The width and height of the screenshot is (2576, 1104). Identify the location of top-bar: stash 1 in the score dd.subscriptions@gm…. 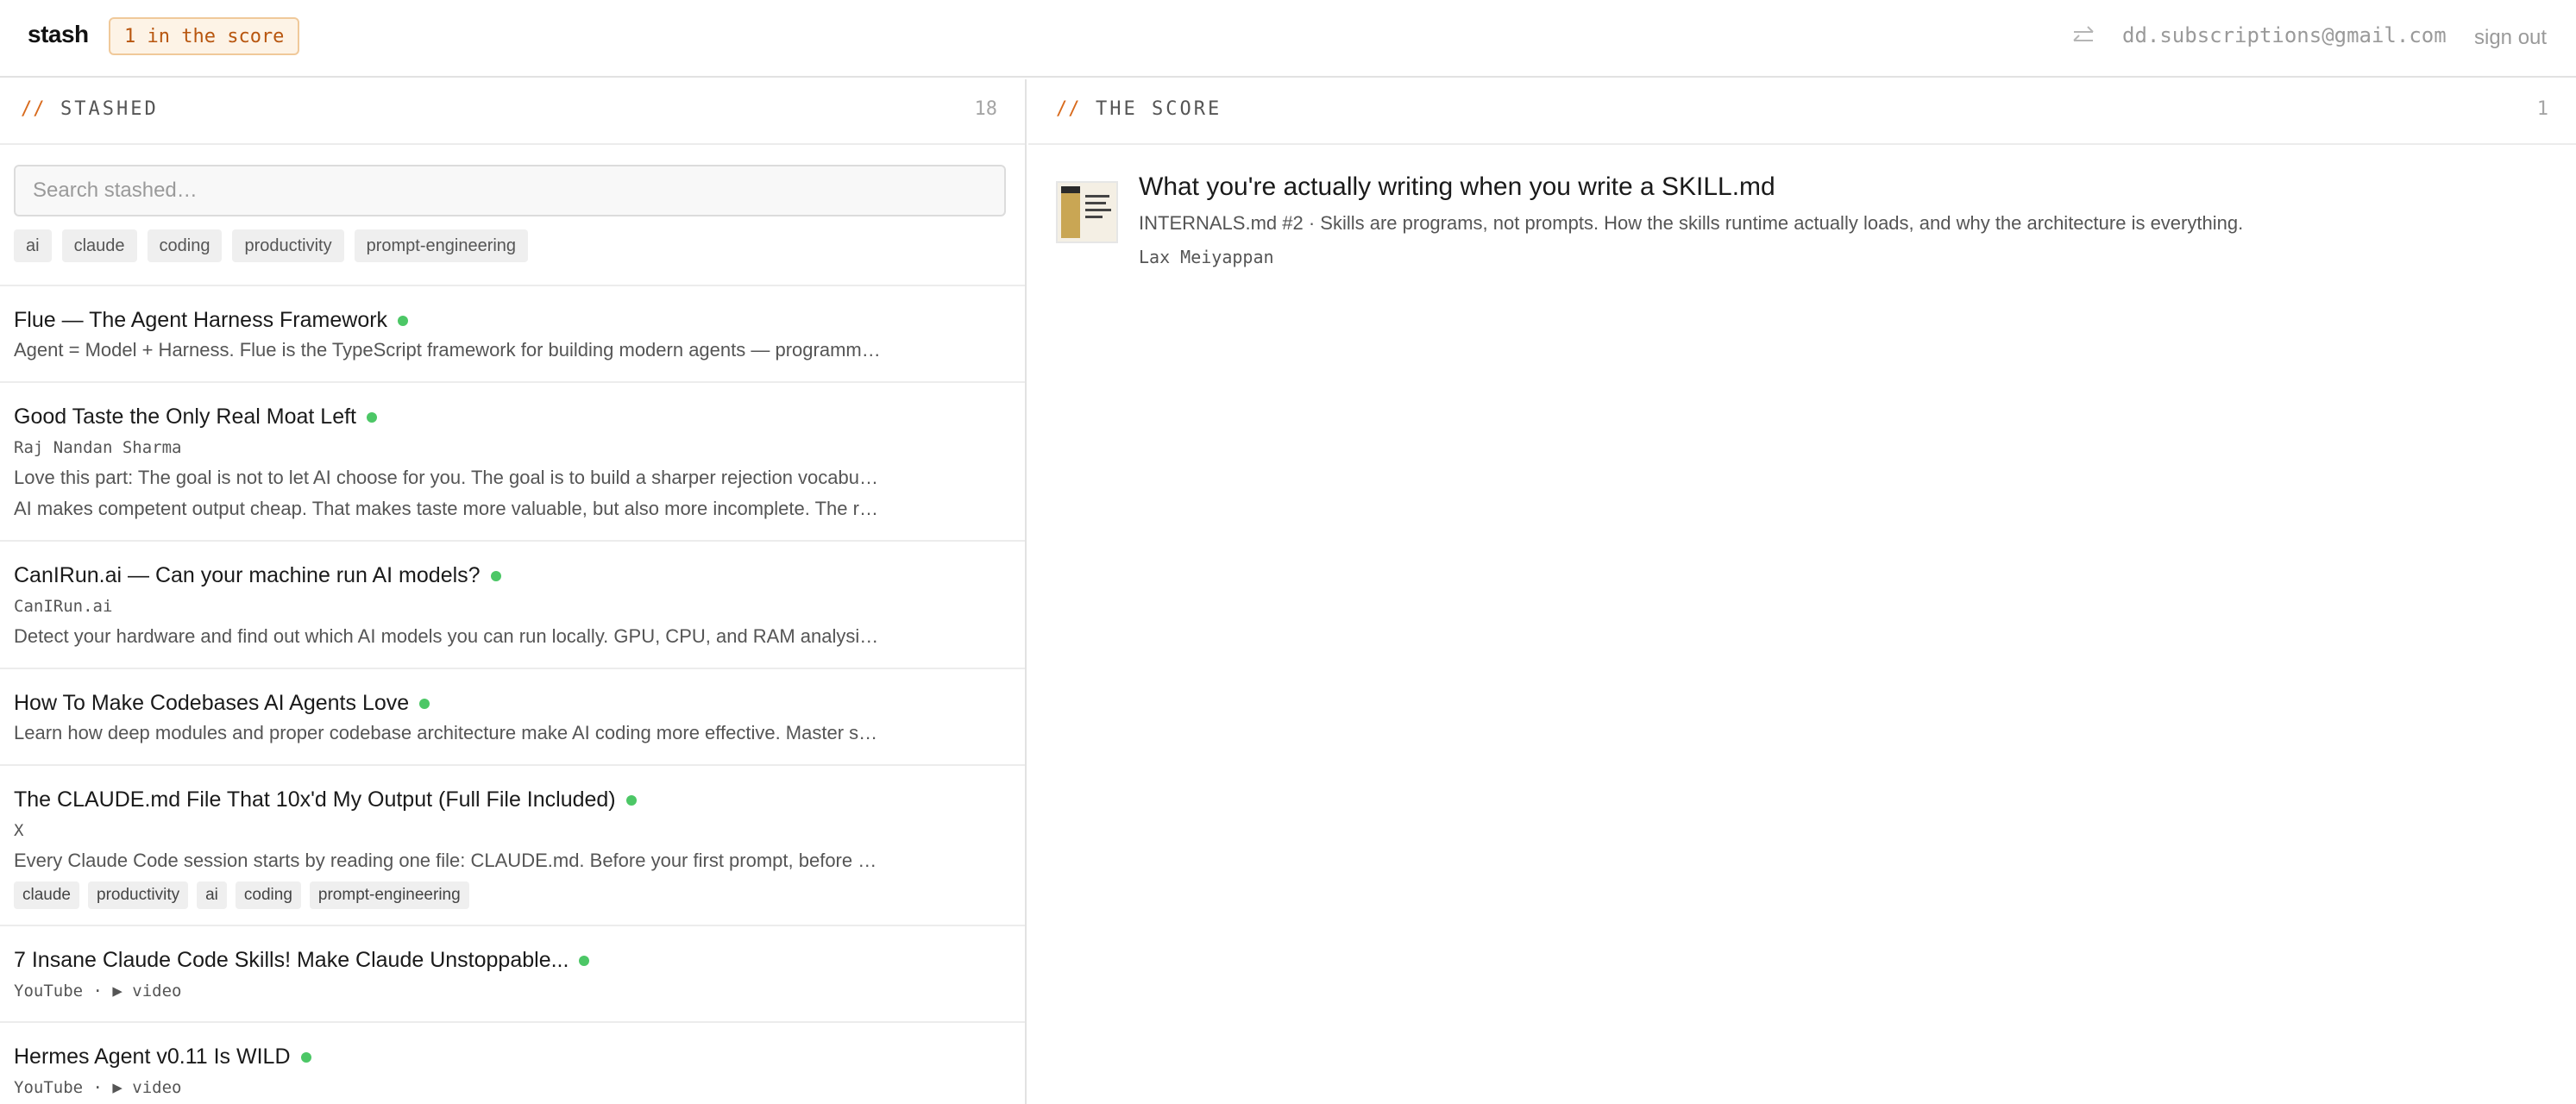
(1288, 39).